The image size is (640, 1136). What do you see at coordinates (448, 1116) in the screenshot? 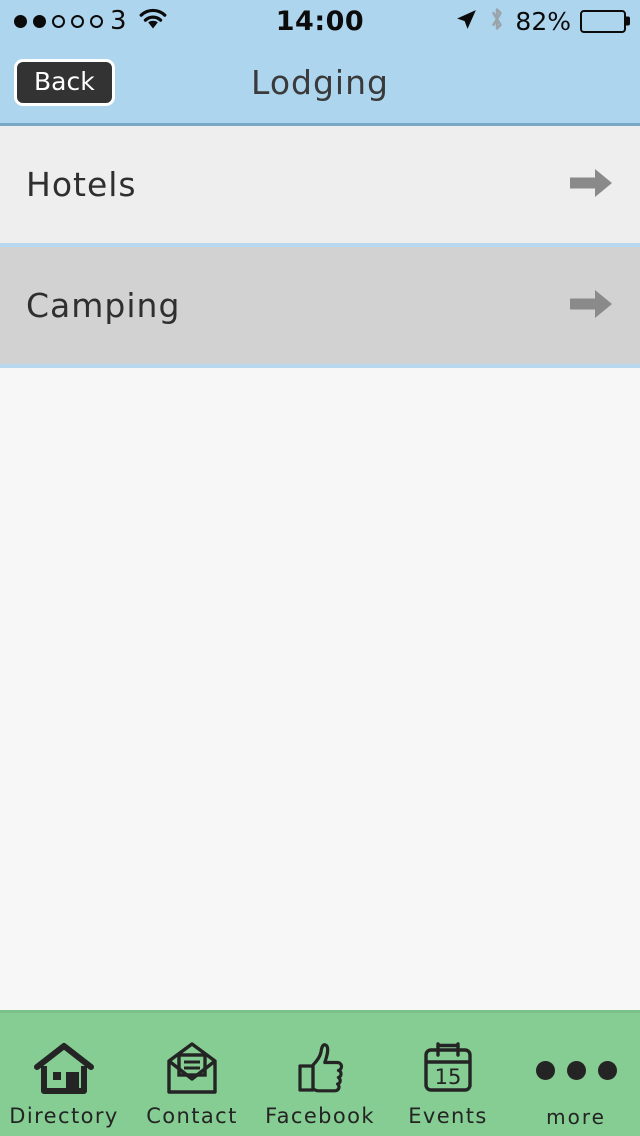
I see `tab-label: Events` at bounding box center [448, 1116].